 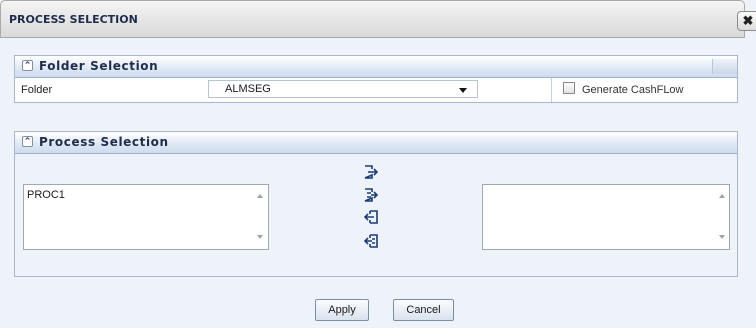 I want to click on move-selected-right-icon, so click(x=371, y=172).